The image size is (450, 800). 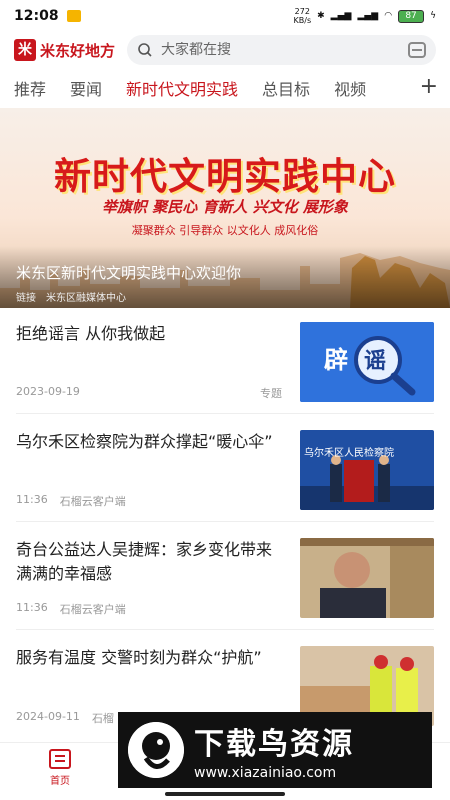 What do you see at coordinates (225, 794) in the screenshot?
I see `home-indicator` at bounding box center [225, 794].